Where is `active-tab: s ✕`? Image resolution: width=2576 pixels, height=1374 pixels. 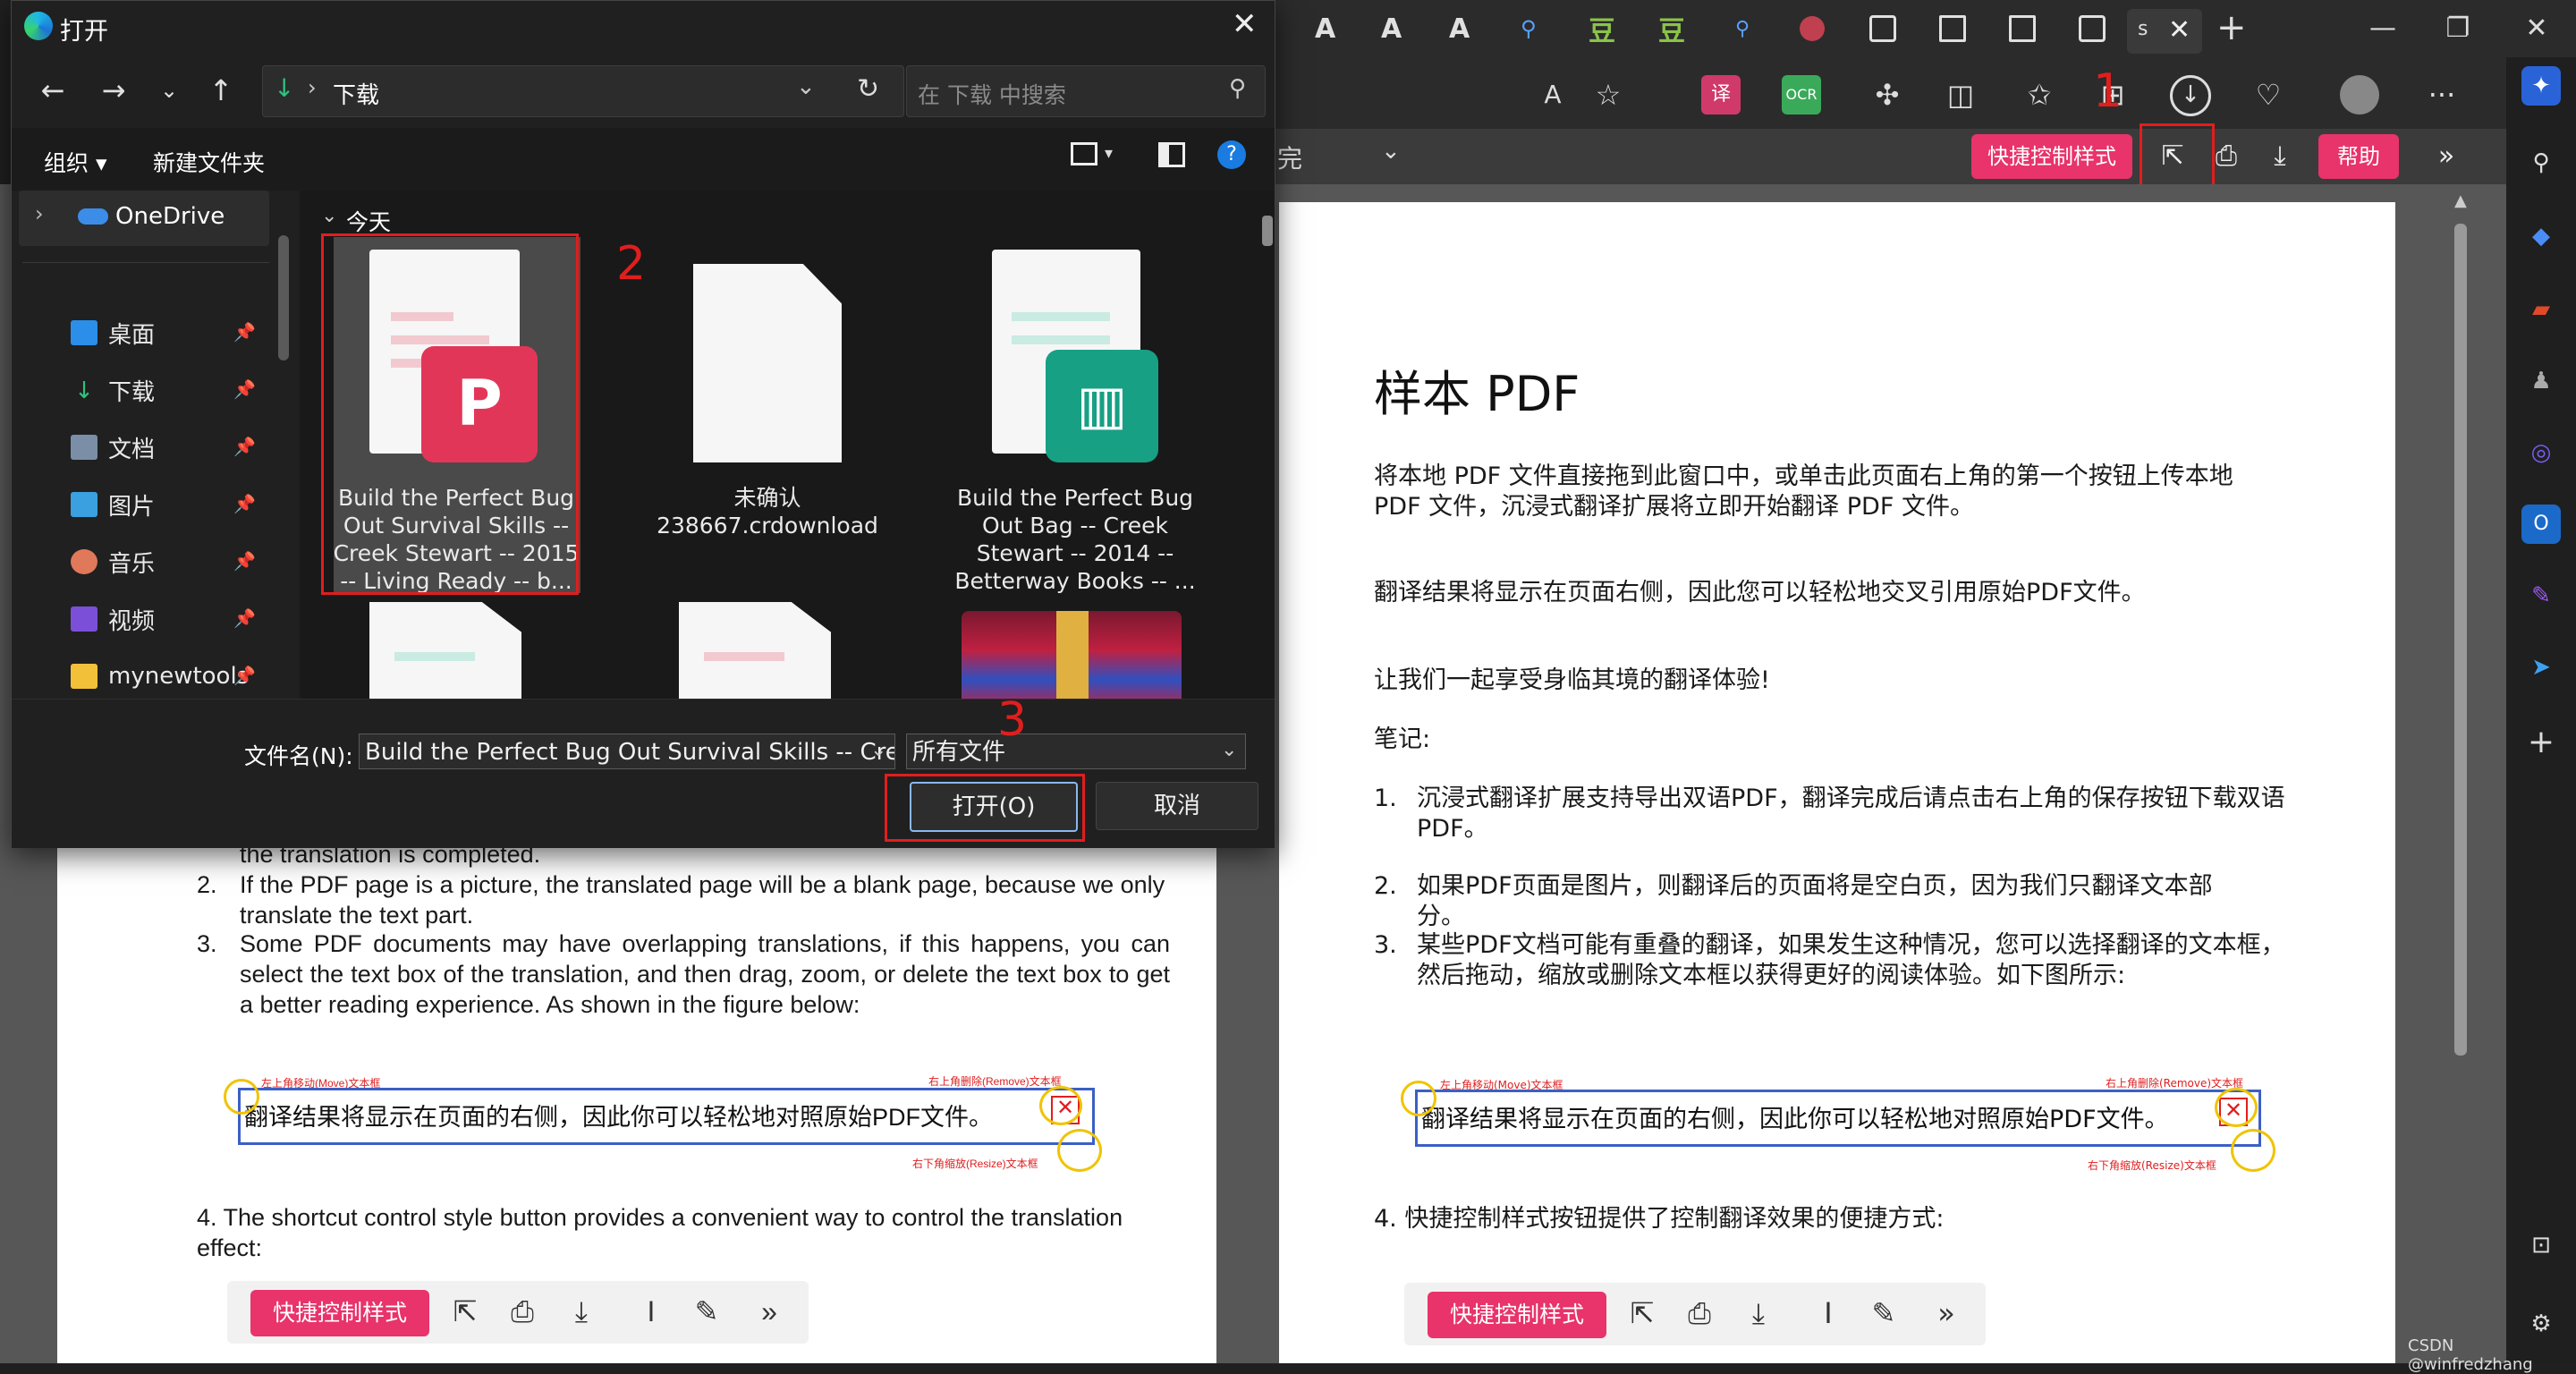
active-tab: s ✕ is located at coordinates (2164, 31).